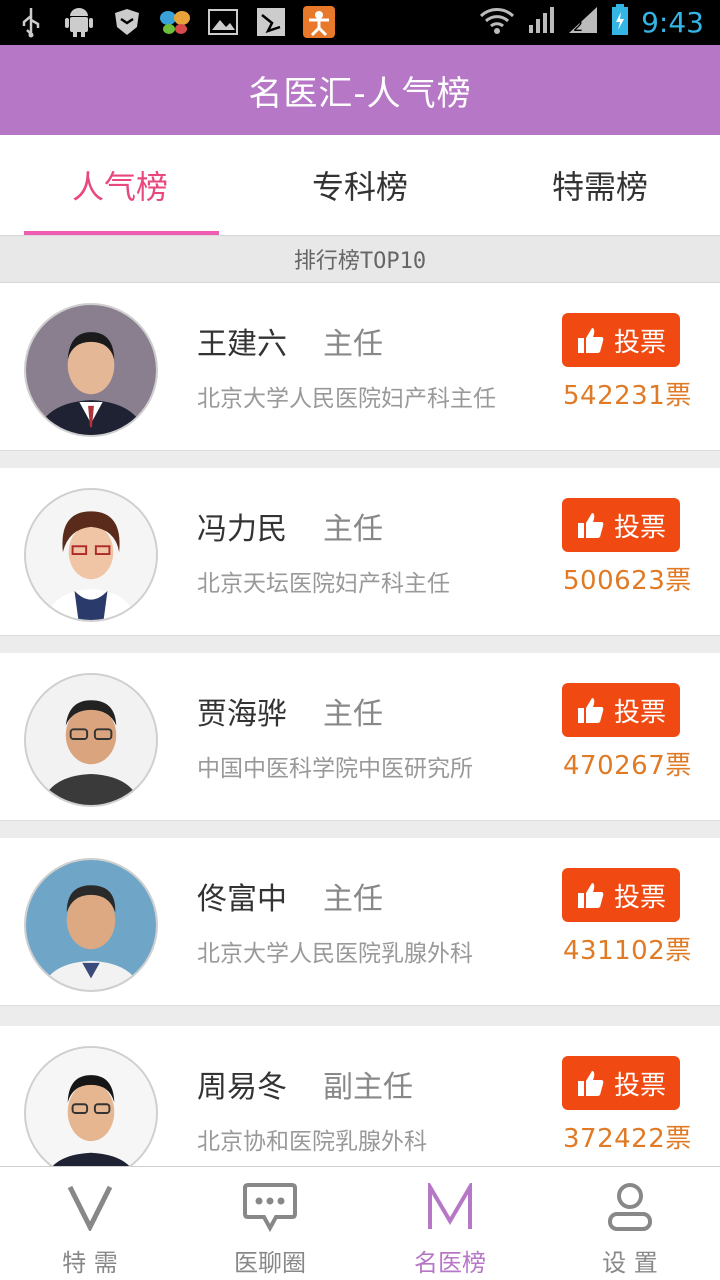 The image size is (720, 1280). I want to click on tab-specialty: 专科榜, so click(360, 185).